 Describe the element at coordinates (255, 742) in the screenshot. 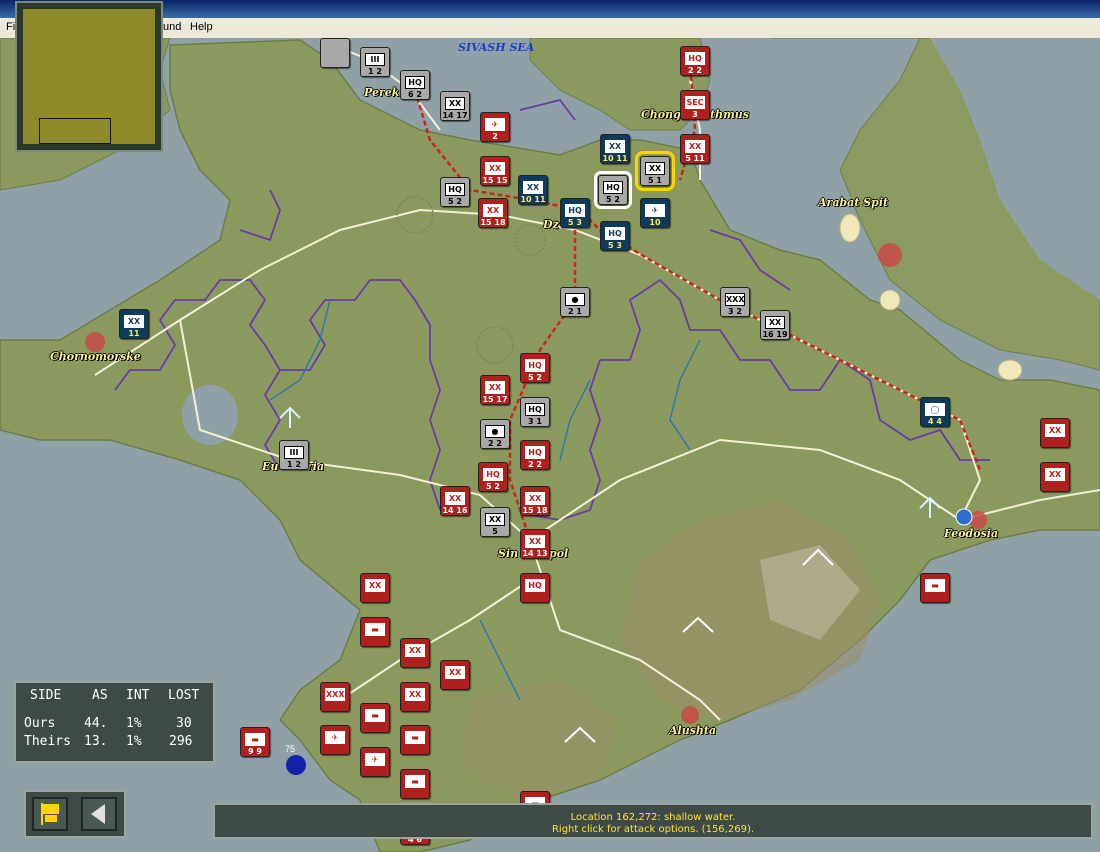

I see `unit-counter: ▬ 9 9` at that location.